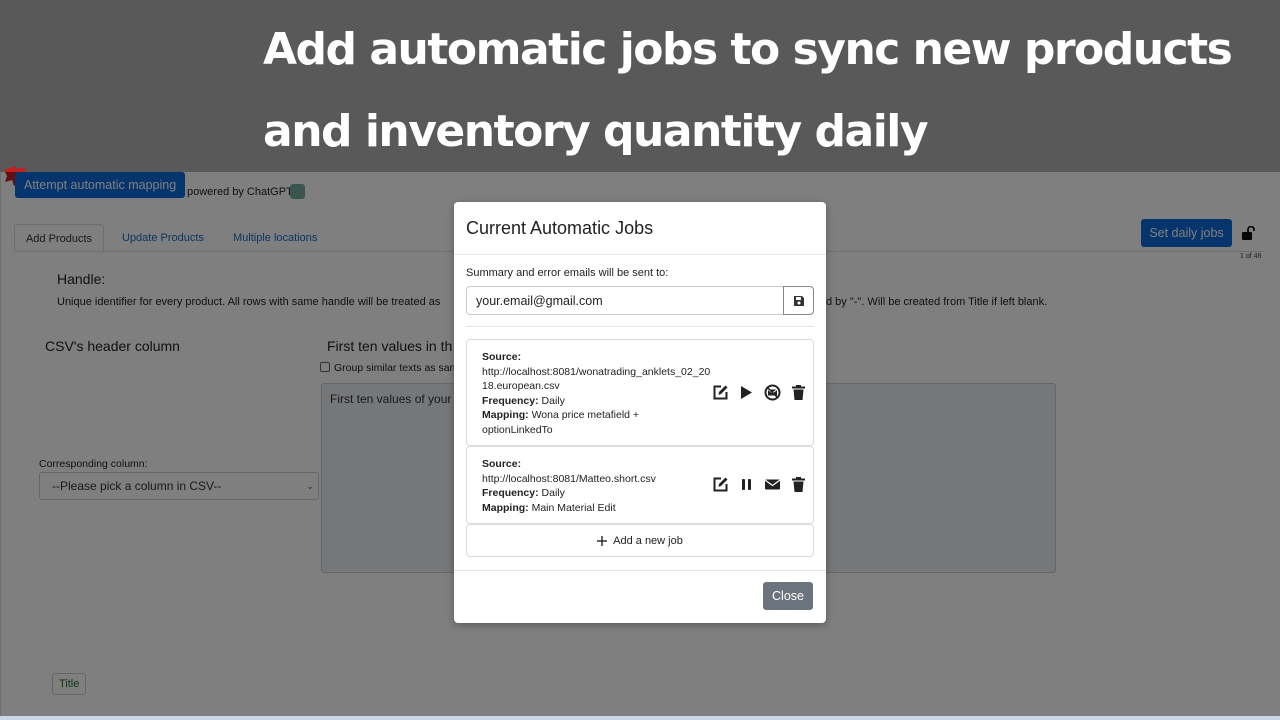  What do you see at coordinates (560, 228) in the screenshot?
I see `modal-title: Current Automatic Jobs` at bounding box center [560, 228].